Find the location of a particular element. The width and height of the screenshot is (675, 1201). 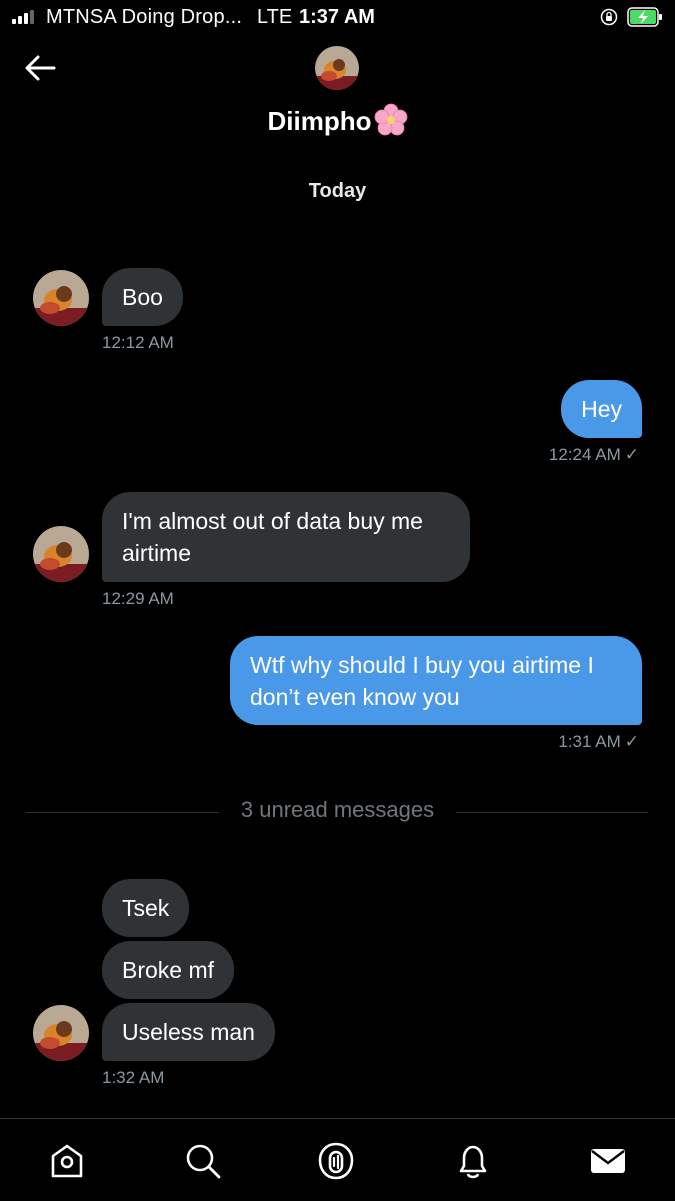

contact-name-text: Diimpho is located at coordinates (319, 121).